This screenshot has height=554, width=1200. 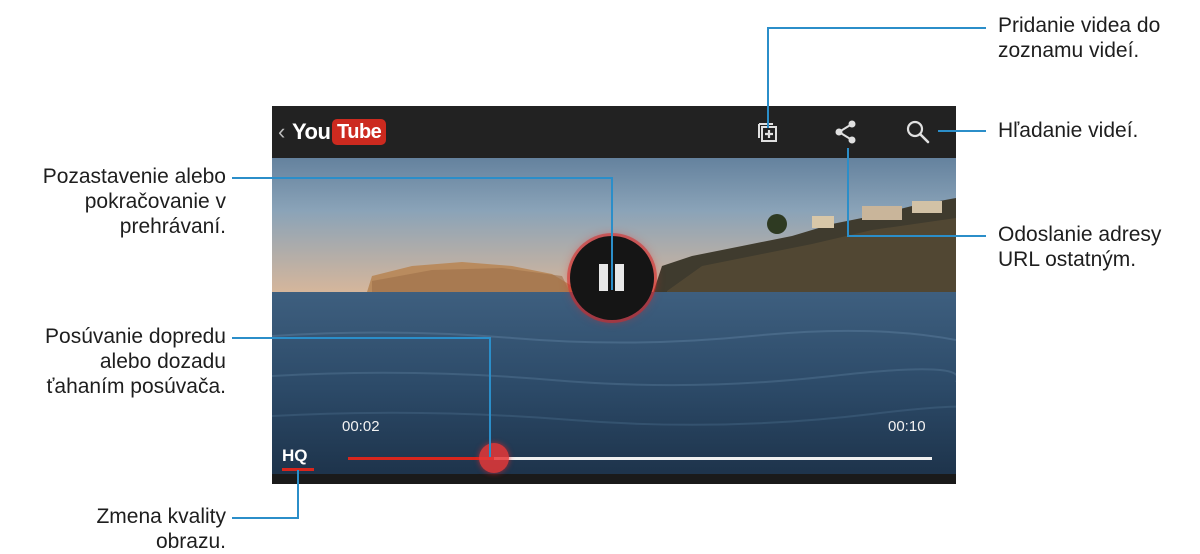 What do you see at coordinates (155, 201) in the screenshot?
I see `callout-line: pokračovanie v` at bounding box center [155, 201].